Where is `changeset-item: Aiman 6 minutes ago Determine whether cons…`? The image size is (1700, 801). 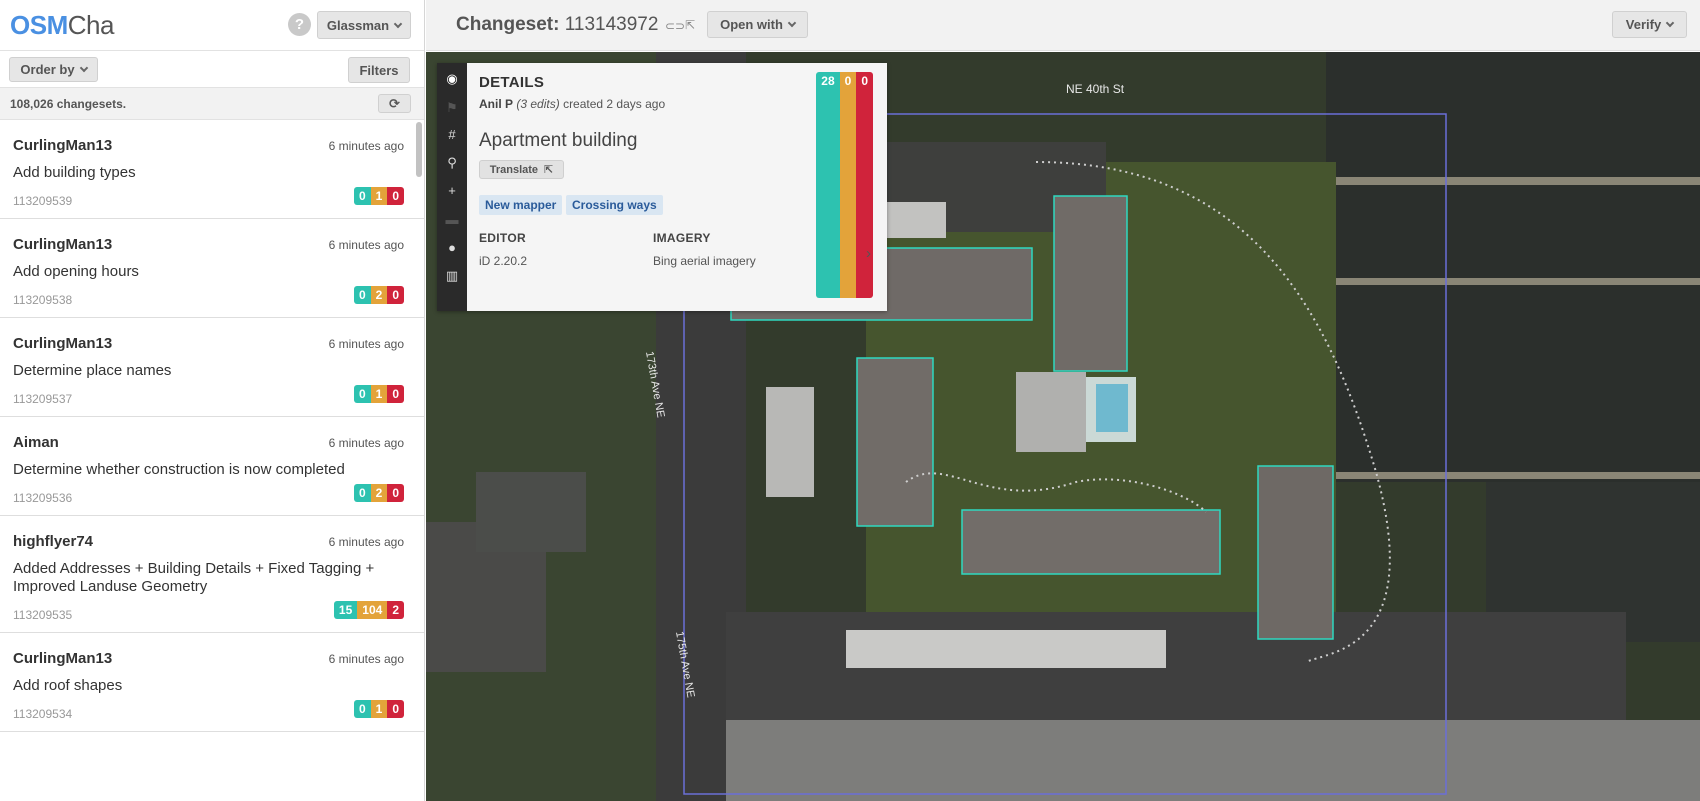 changeset-item: Aiman 6 minutes ago Determine whether cons… is located at coordinates (212, 466).